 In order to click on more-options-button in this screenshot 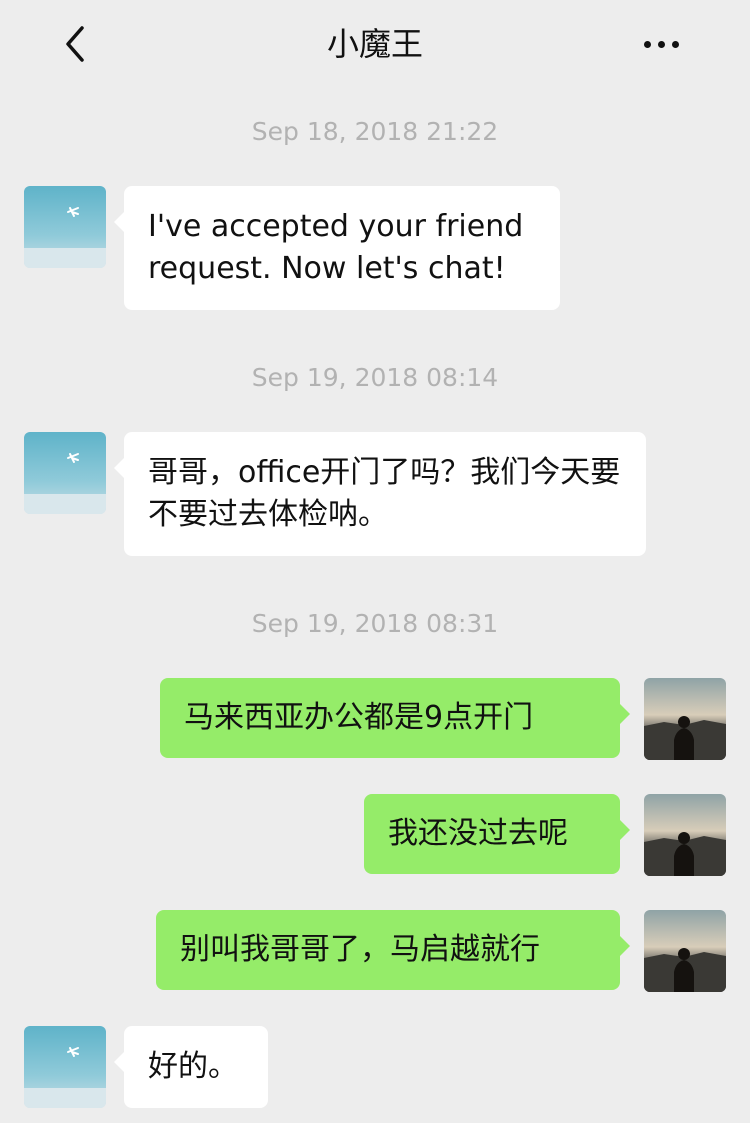, I will do `click(662, 44)`.